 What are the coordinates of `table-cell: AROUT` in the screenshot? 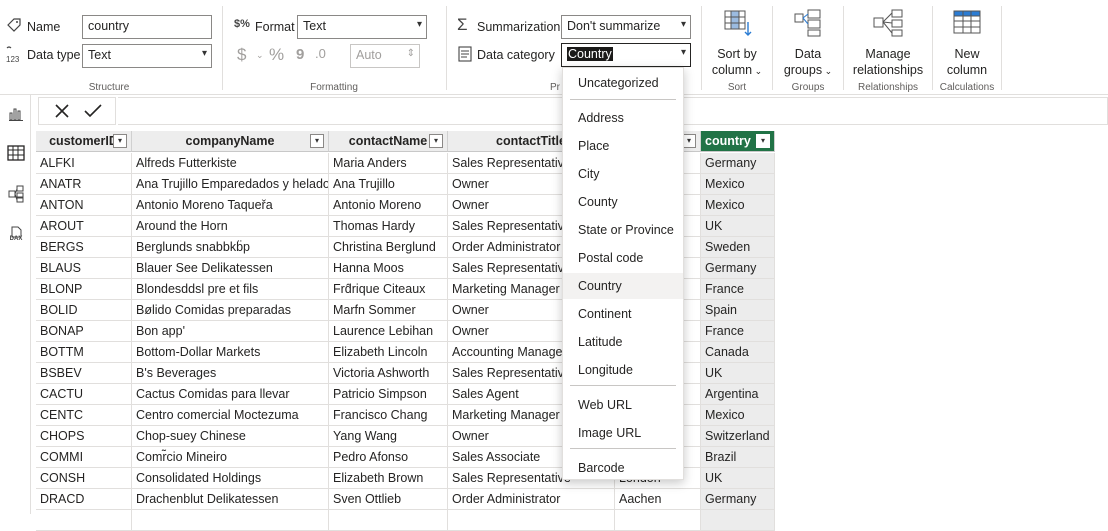 It's located at (84, 226).